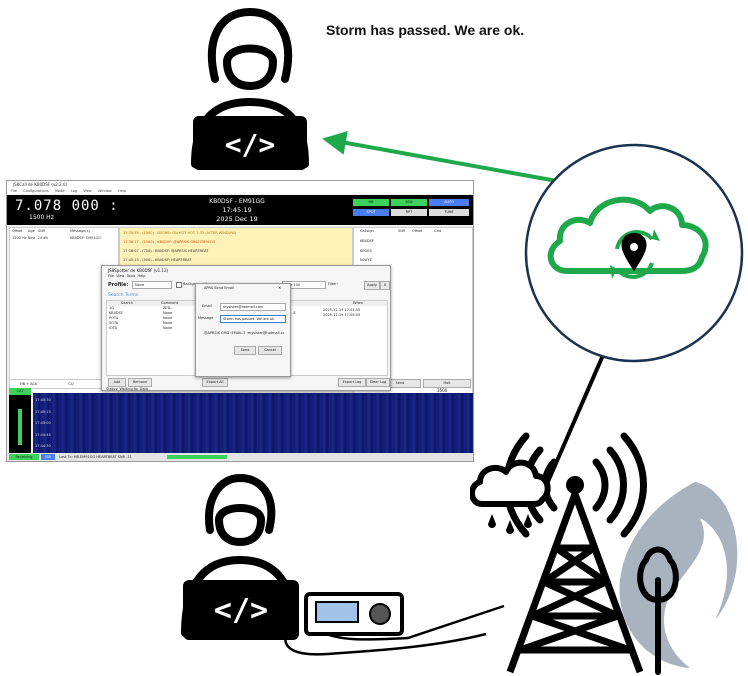 The image size is (748, 676). What do you see at coordinates (152, 328) in the screenshot?
I see `term-row: IOTA None` at bounding box center [152, 328].